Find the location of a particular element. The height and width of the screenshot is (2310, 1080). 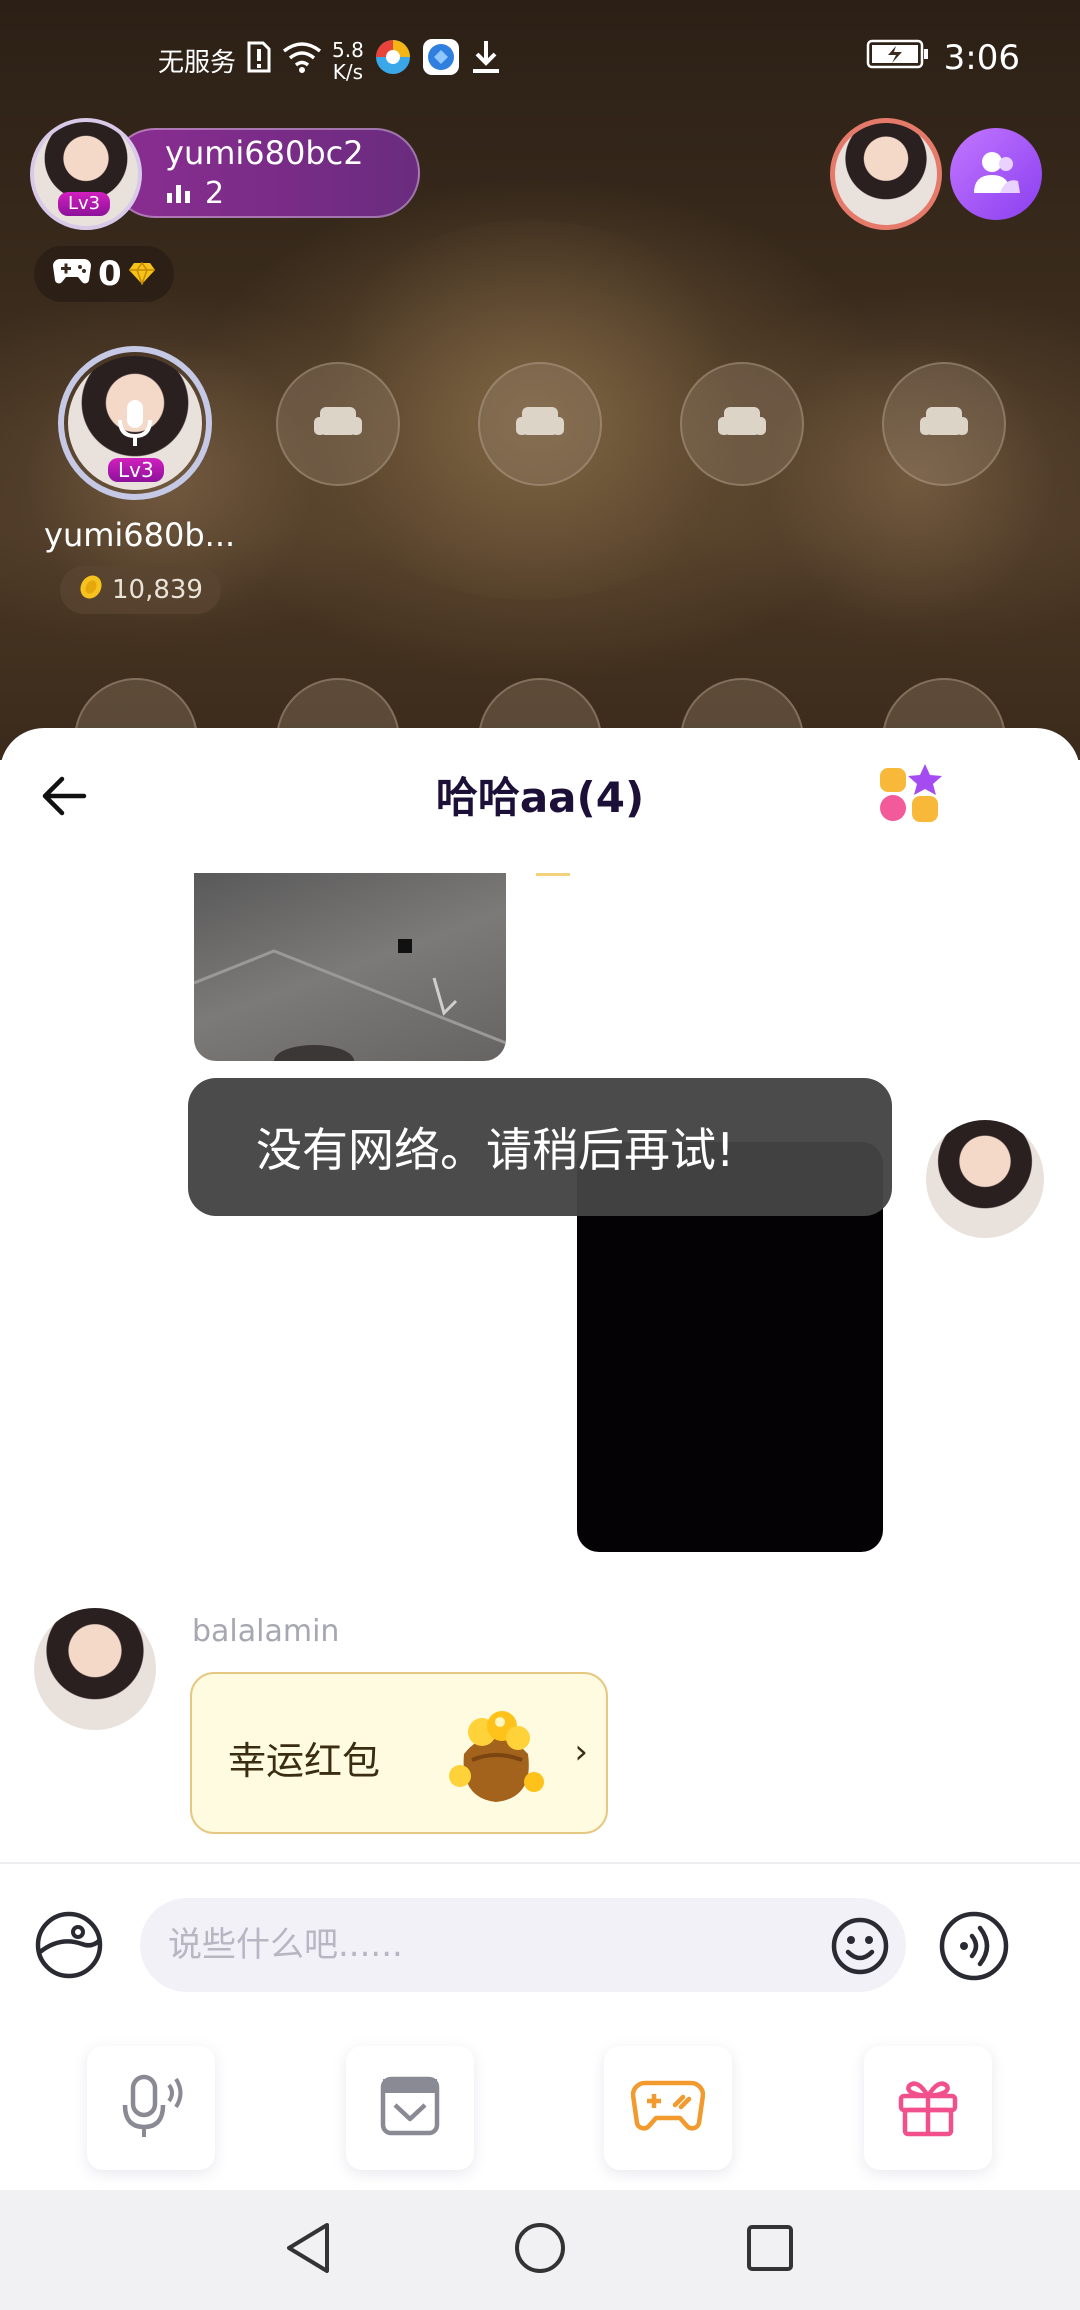

seat-host-coins-chip: 10,839 is located at coordinates (140, 590).